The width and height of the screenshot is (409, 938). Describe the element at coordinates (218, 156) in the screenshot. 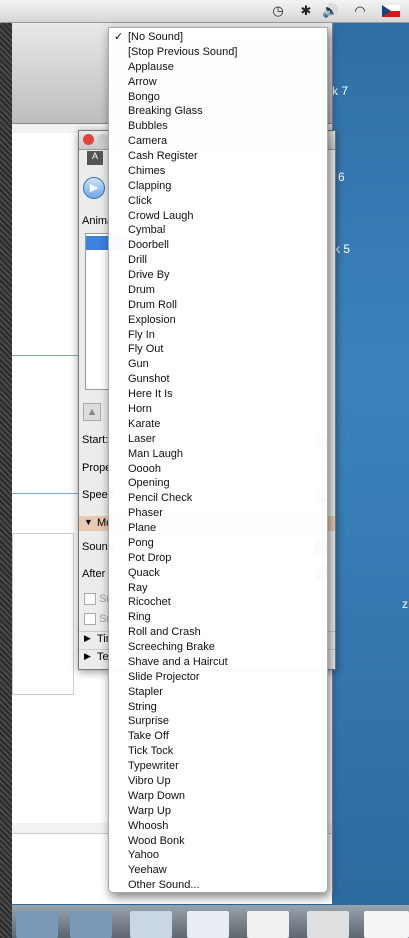

I see `menu-item: Cash Register` at that location.